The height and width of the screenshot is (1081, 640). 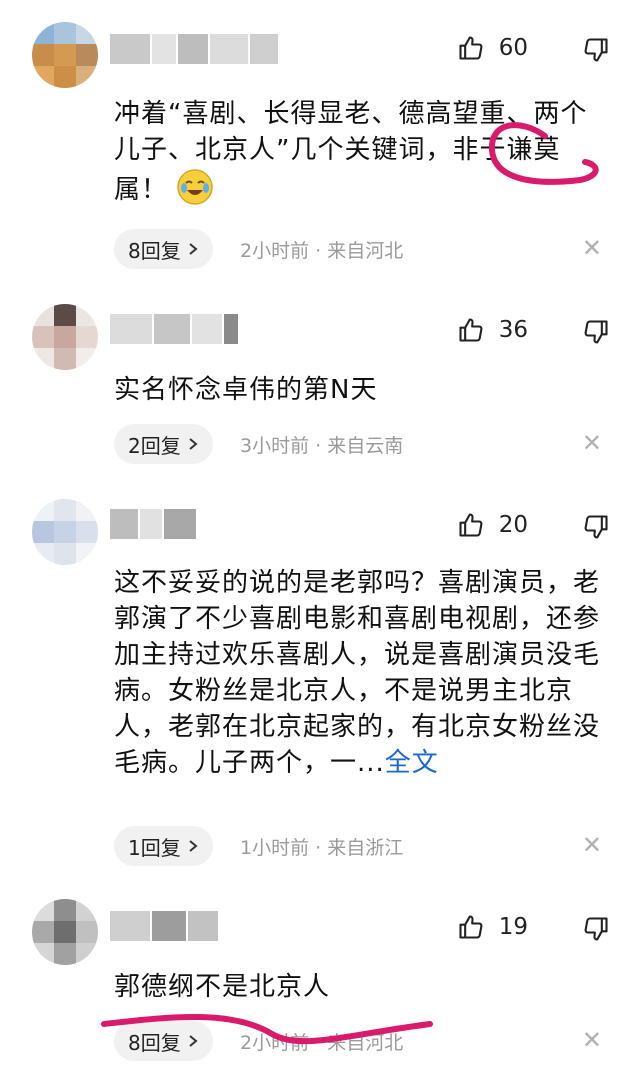 I want to click on comment-meta: 3小时前 · 来自云南, so click(x=322, y=445).